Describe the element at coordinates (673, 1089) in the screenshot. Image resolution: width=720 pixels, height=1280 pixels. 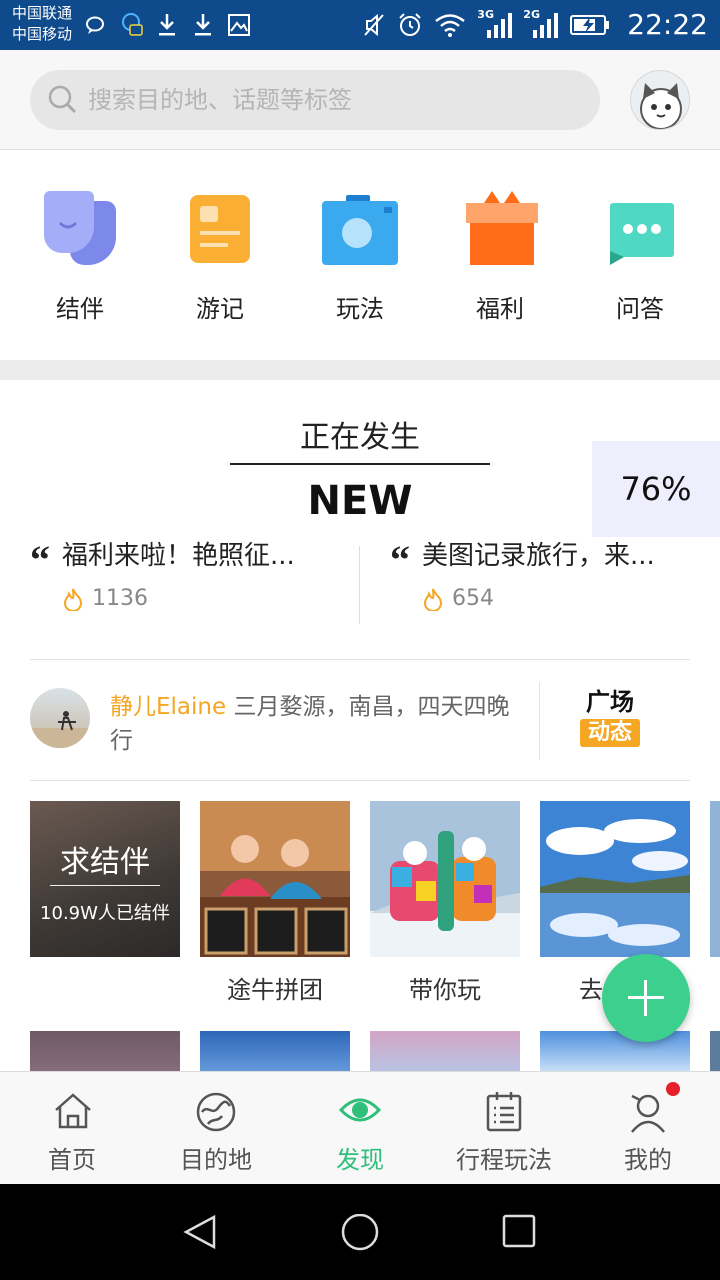
I see `notification-dot` at that location.